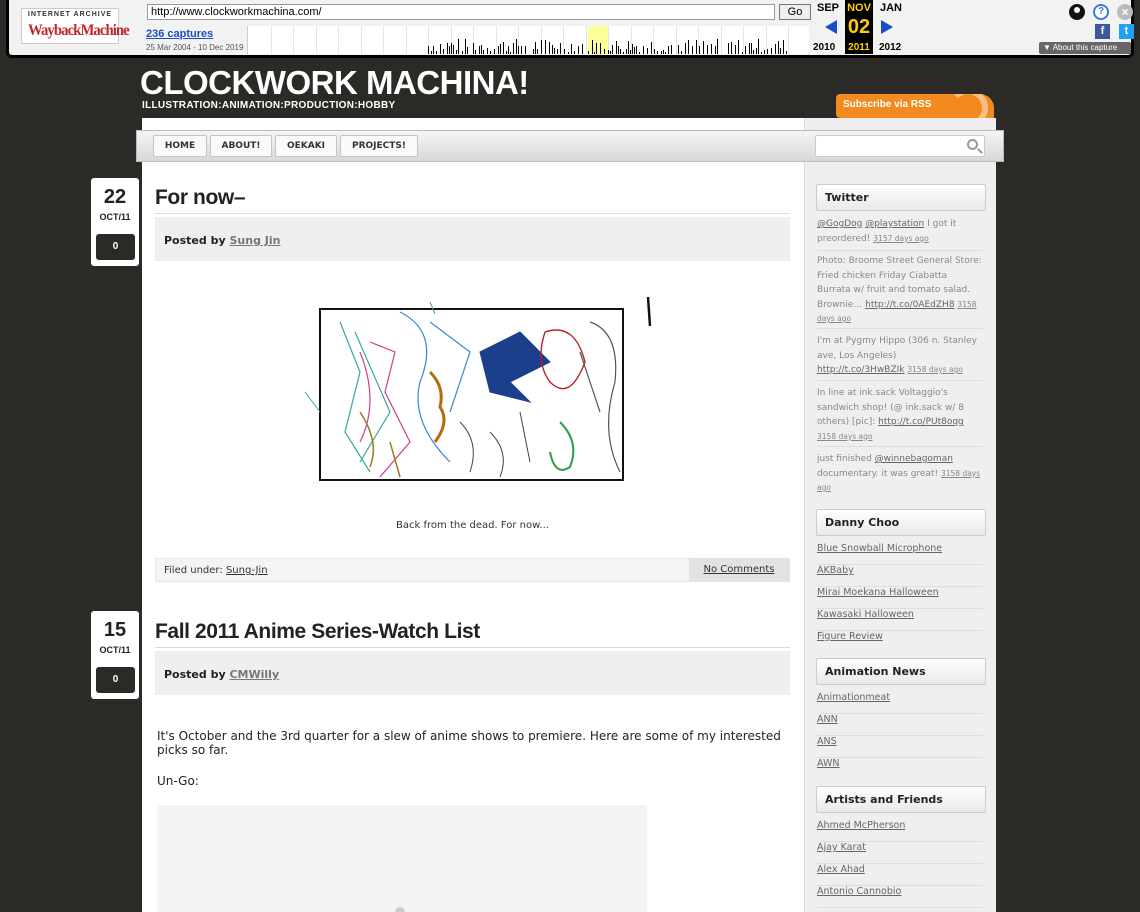 The image size is (1140, 912). Describe the element at coordinates (306, 146) in the screenshot. I see `nav-oekaki: OEKAKI` at that location.